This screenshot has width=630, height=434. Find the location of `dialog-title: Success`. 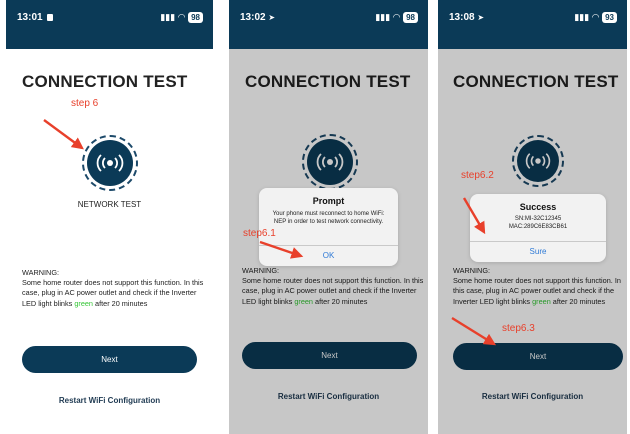

dialog-title: Success is located at coordinates (538, 207).